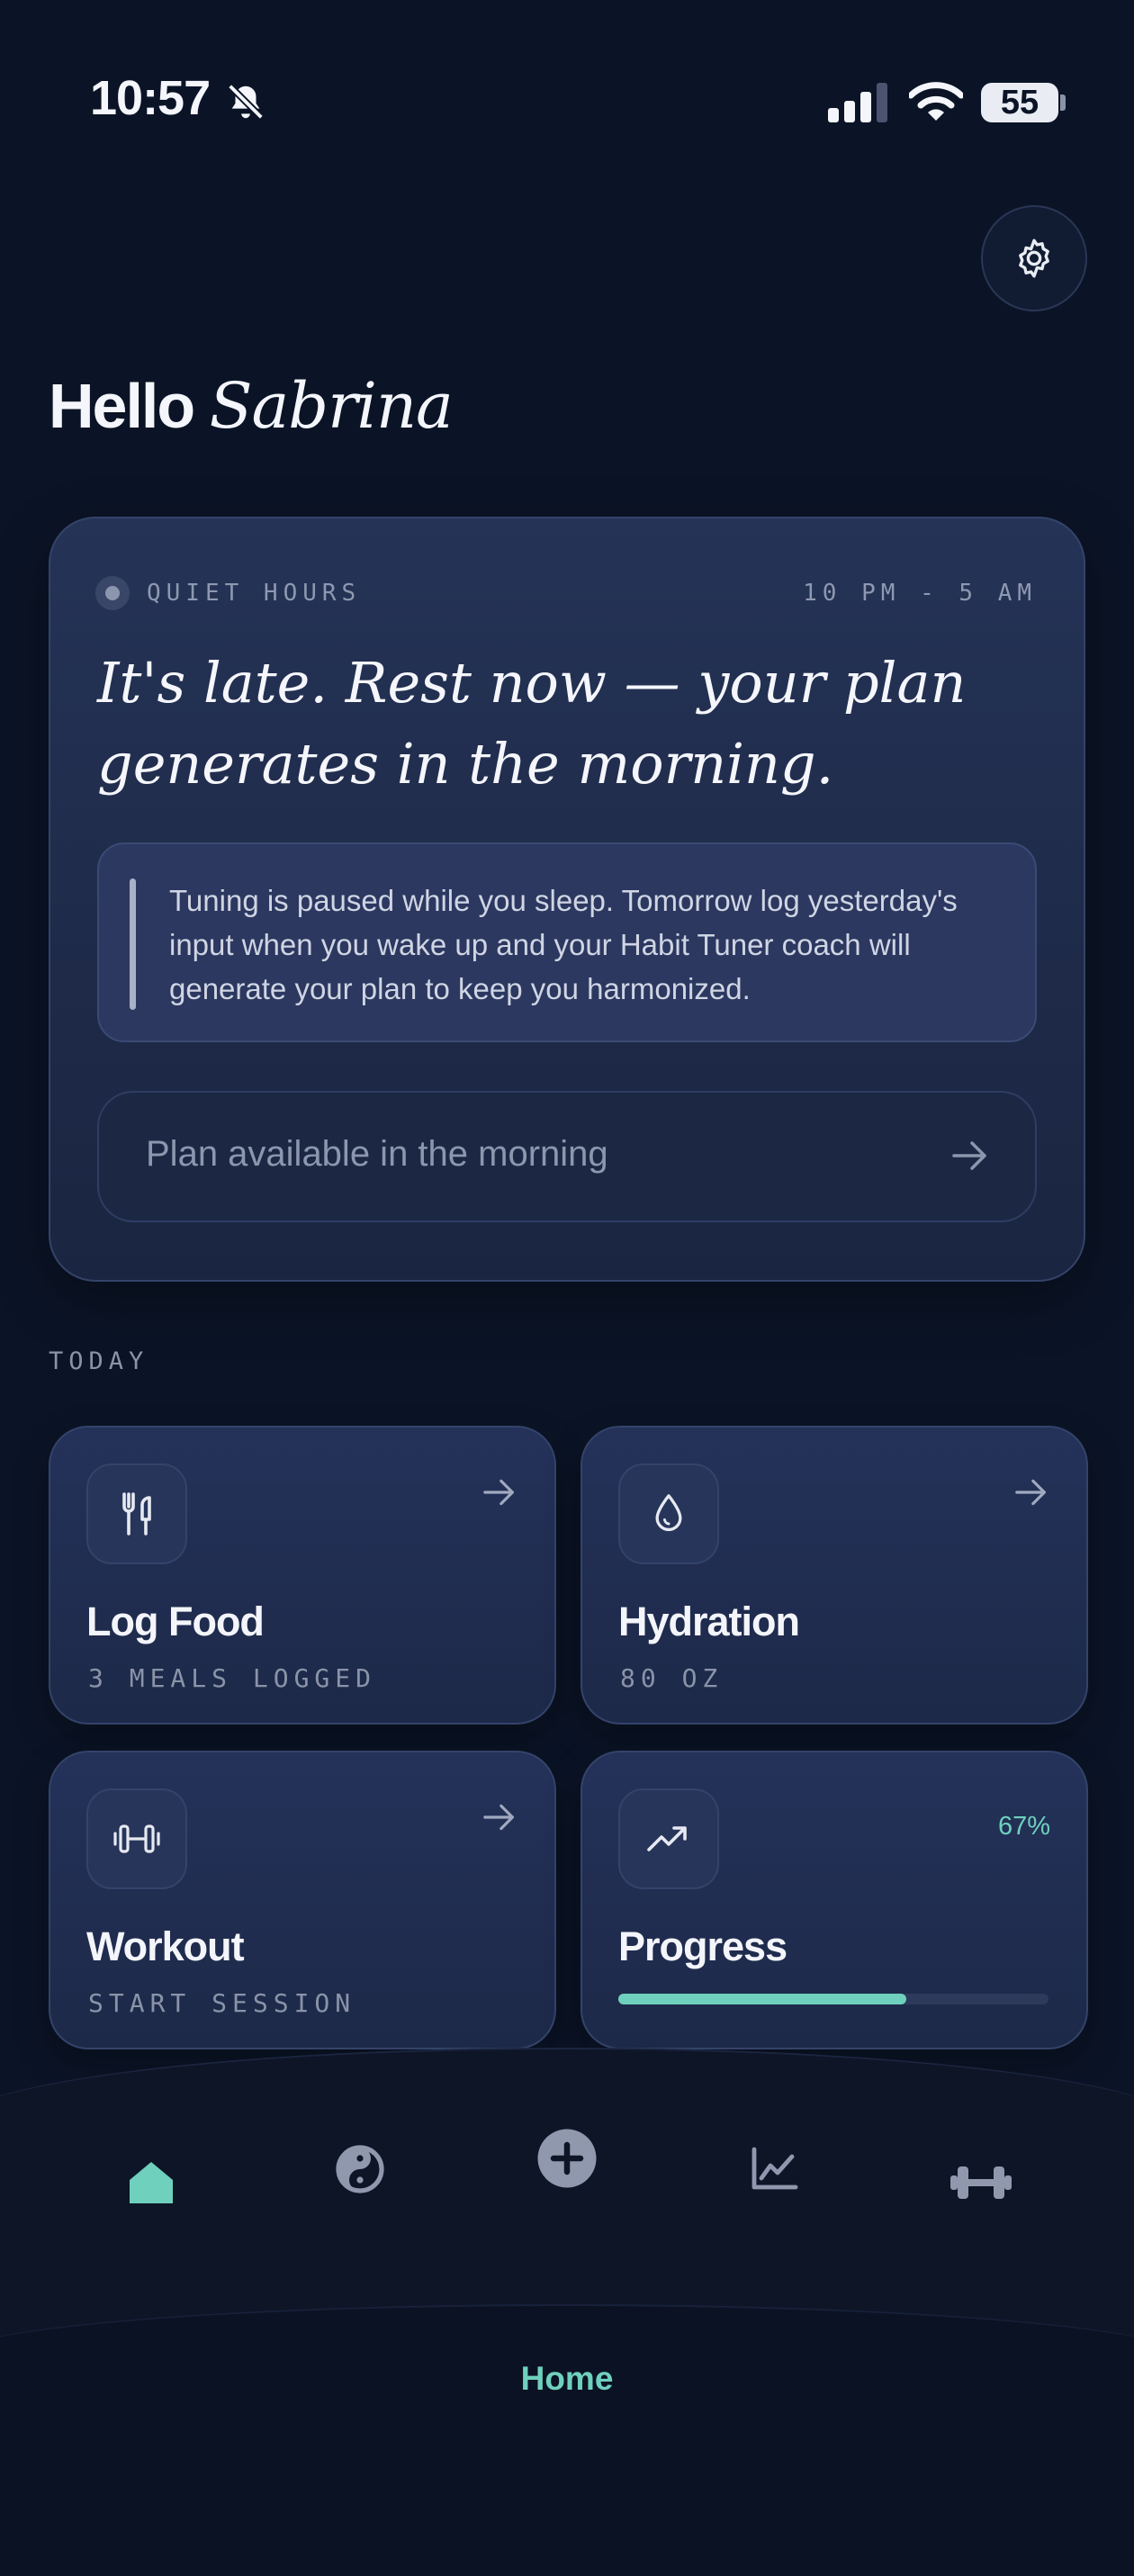 The height and width of the screenshot is (2576, 1134). I want to click on chart-icon, so click(775, 2168).